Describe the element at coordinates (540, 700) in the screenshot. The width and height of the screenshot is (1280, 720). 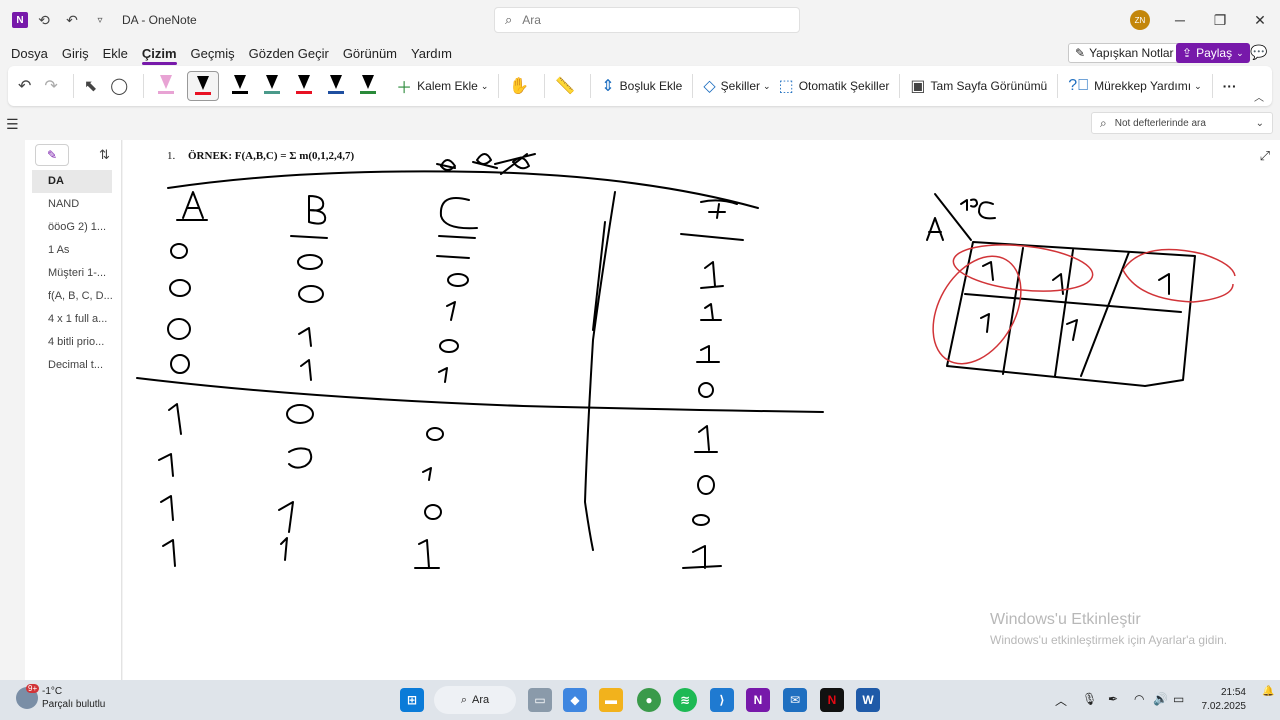
I see `task-view-icon: ▭` at that location.